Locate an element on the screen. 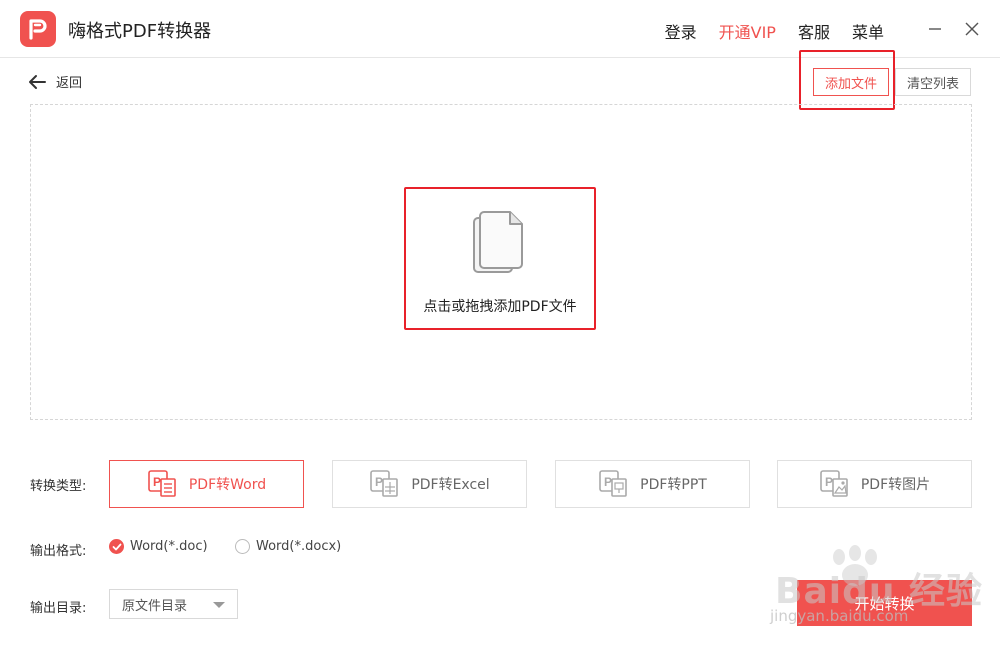 The image size is (1000, 651). back-button: 返回 is located at coordinates (55, 81).